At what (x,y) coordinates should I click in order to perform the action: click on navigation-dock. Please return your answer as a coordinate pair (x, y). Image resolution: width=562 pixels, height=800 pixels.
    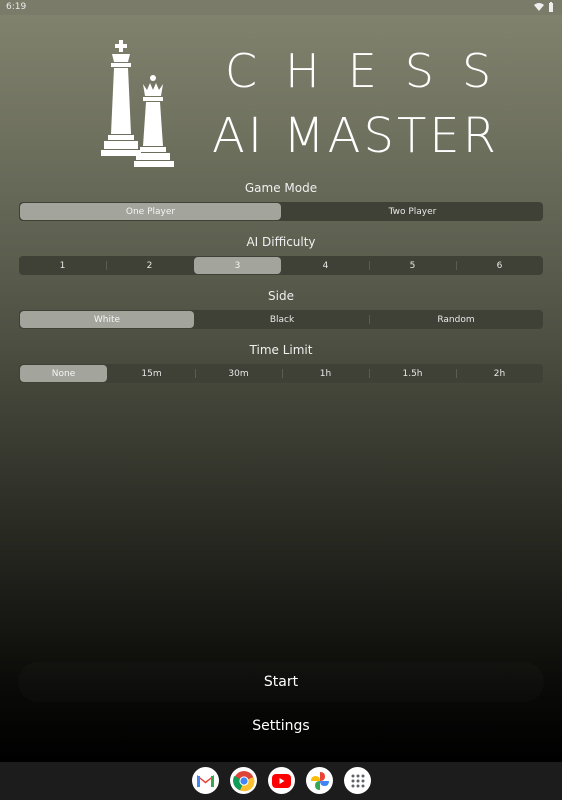
    Looking at the image, I should click on (281, 781).